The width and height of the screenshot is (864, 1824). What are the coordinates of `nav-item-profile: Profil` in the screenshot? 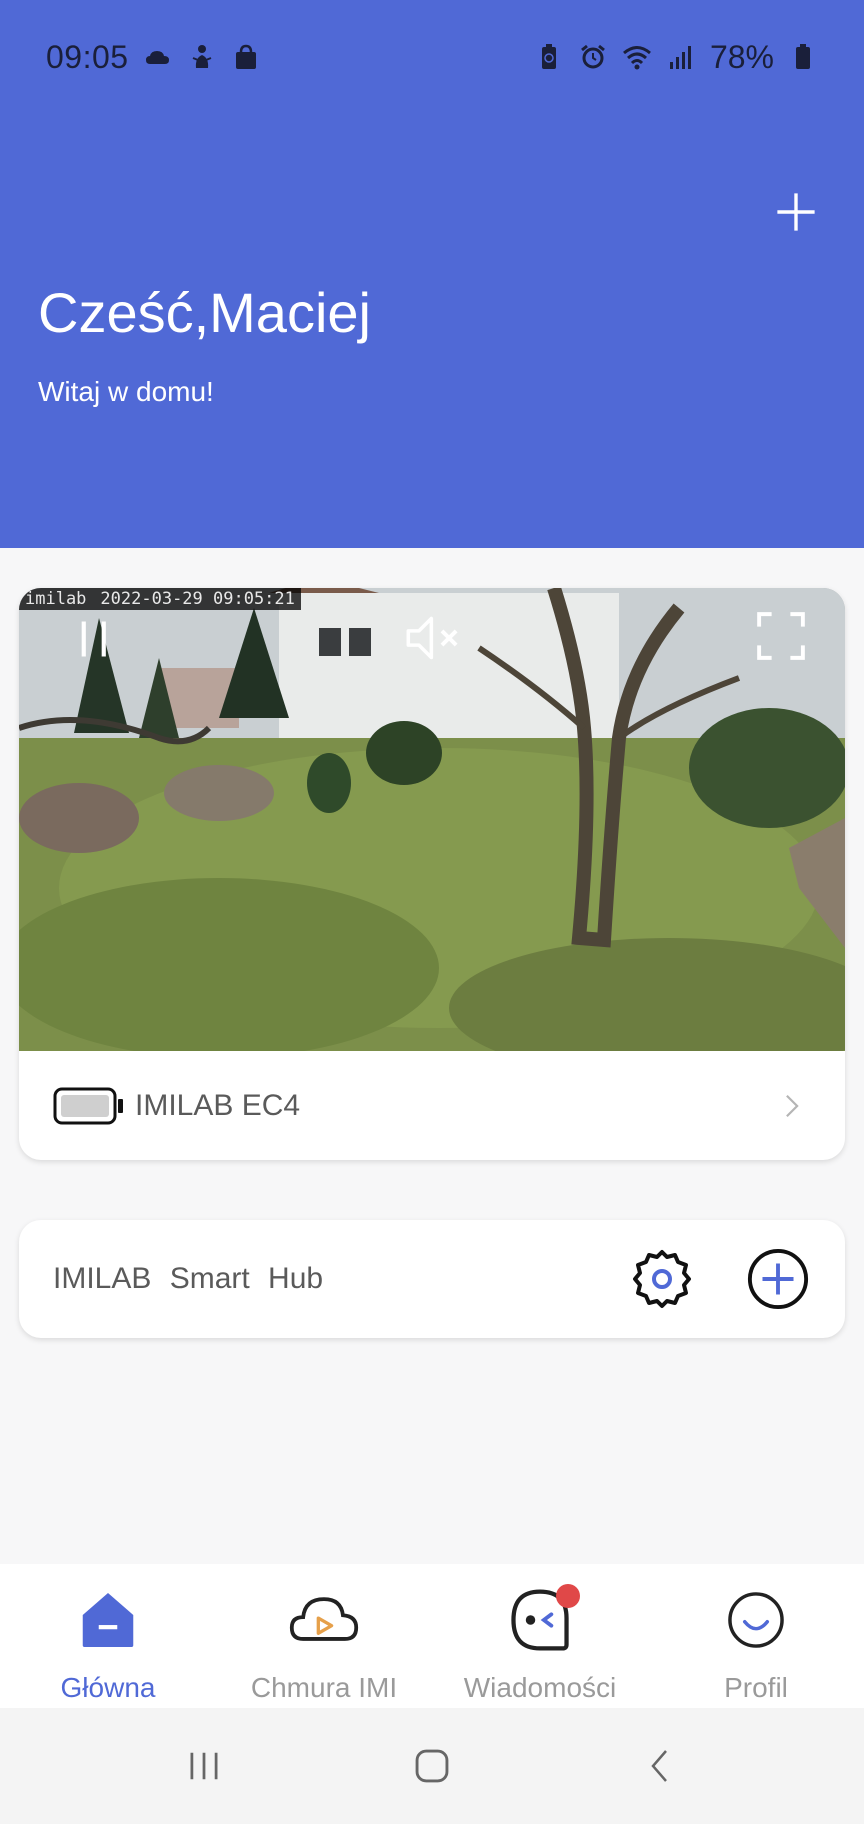 It's located at (756, 1636).